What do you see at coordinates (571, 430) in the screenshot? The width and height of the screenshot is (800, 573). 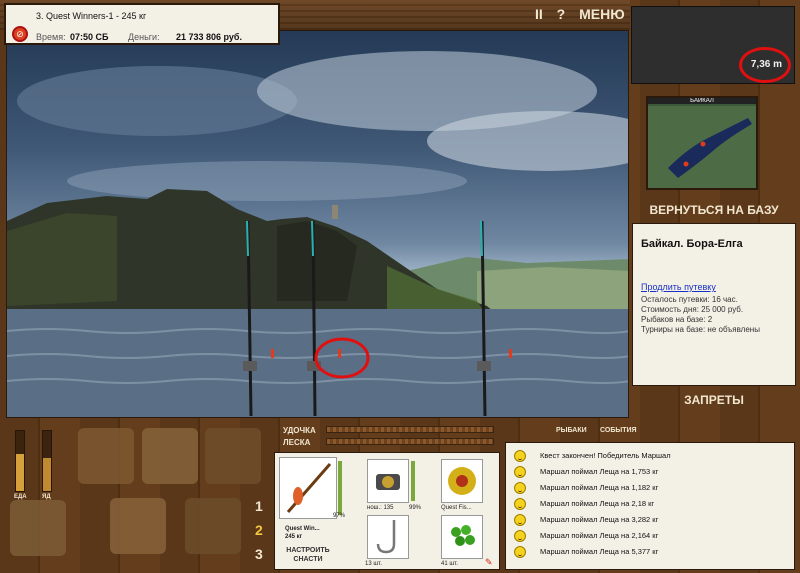 I see `tab-fishers: РЫБАКИ` at bounding box center [571, 430].